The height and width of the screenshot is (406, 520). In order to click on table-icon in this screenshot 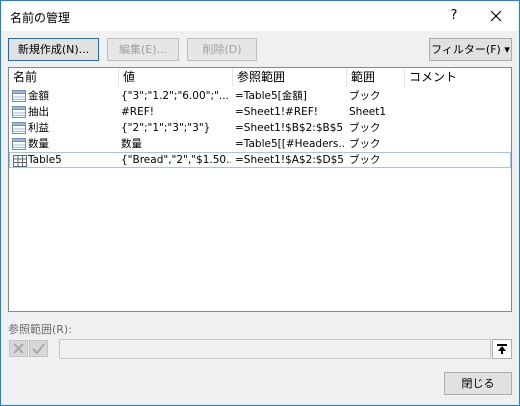, I will do `click(20, 161)`.